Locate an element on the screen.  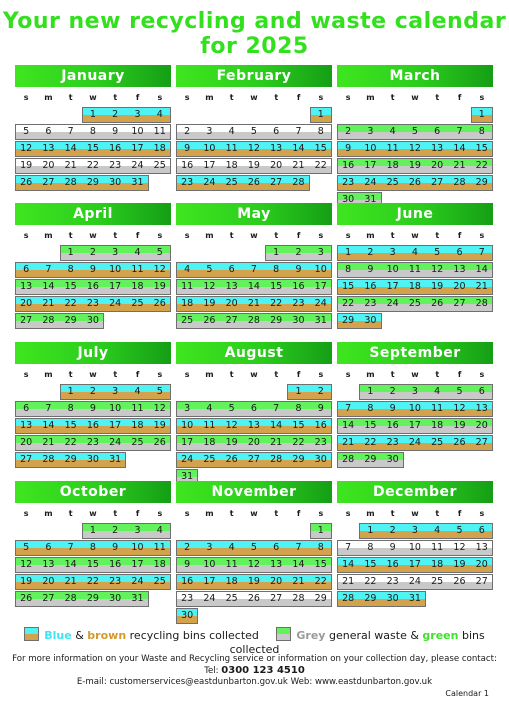
week-row: 15 16 17 18 19 20 21 is located at coordinates (415, 287).